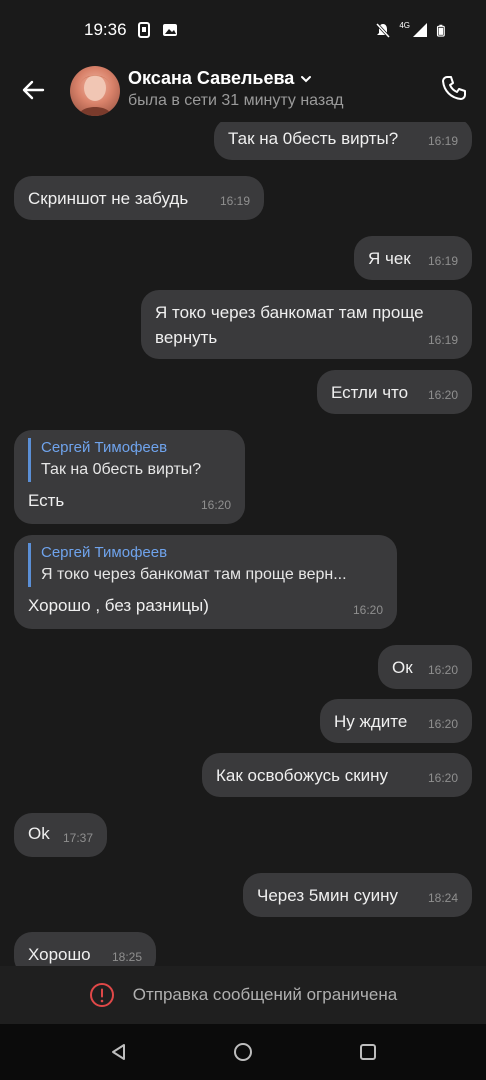 This screenshot has height=1080, width=486. What do you see at coordinates (170, 30) in the screenshot?
I see `image-icon` at bounding box center [170, 30].